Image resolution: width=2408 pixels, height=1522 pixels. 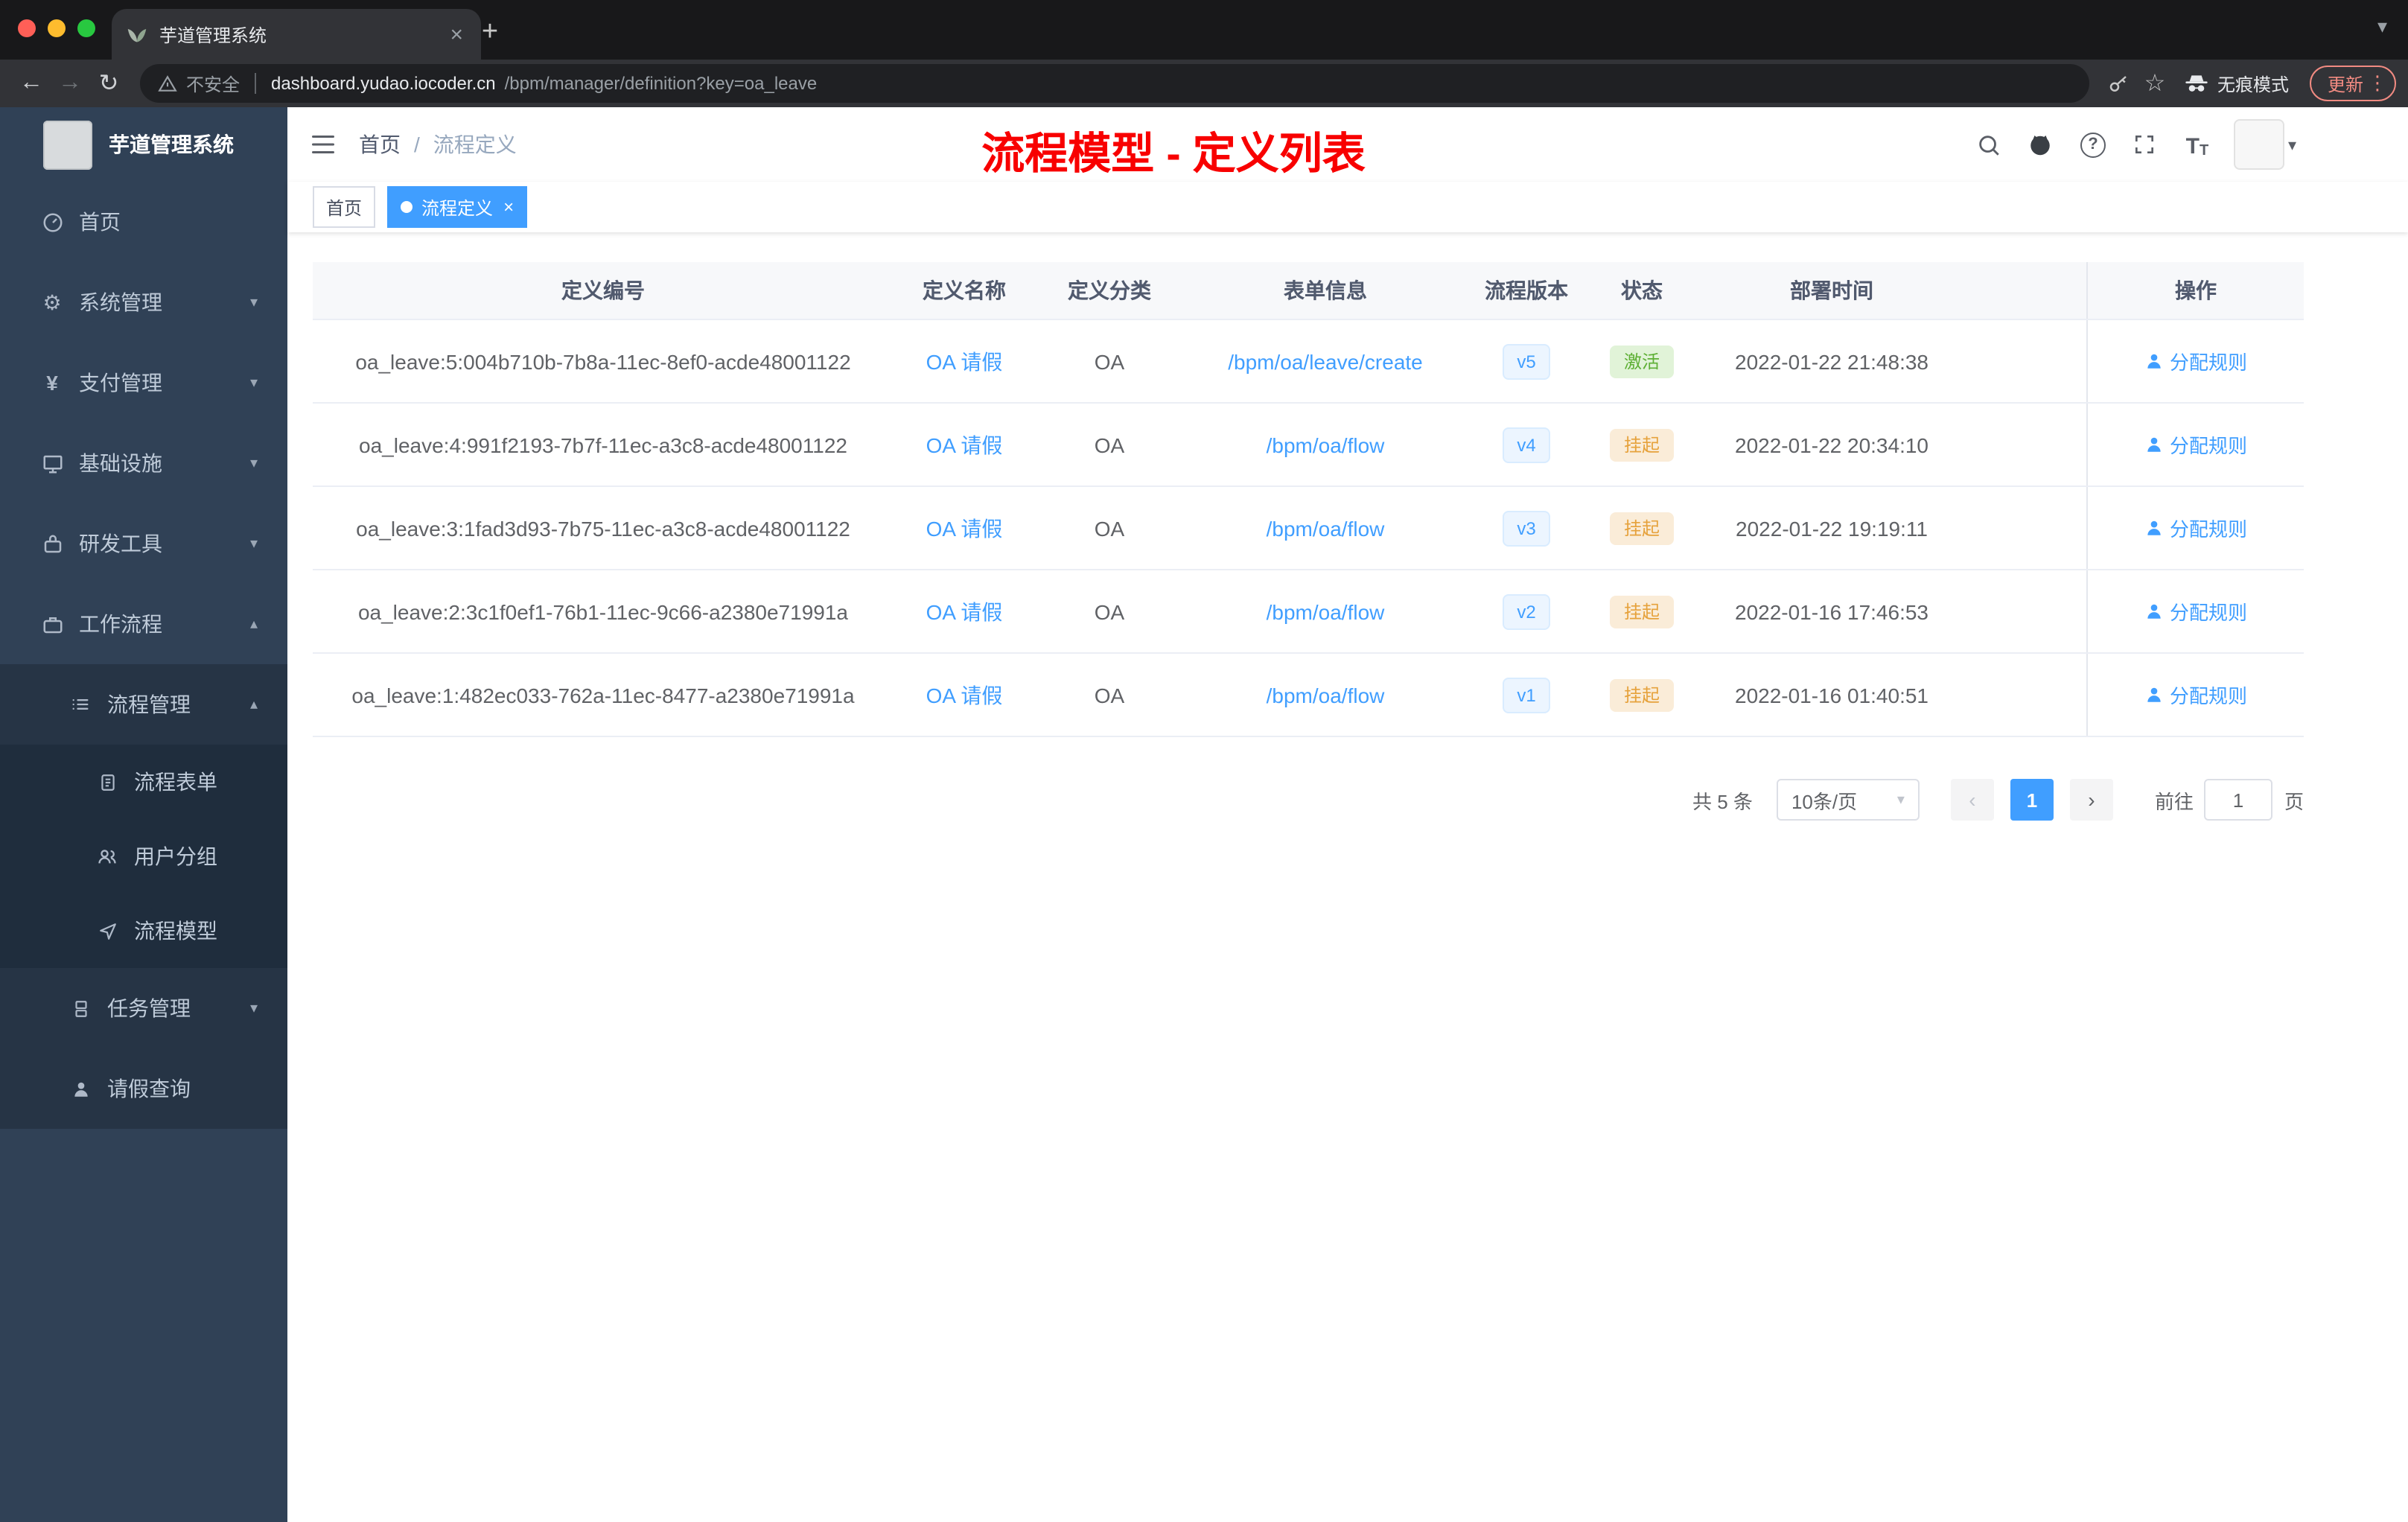 I want to click on tag-process-definition: 流程定义 ×, so click(x=457, y=207).